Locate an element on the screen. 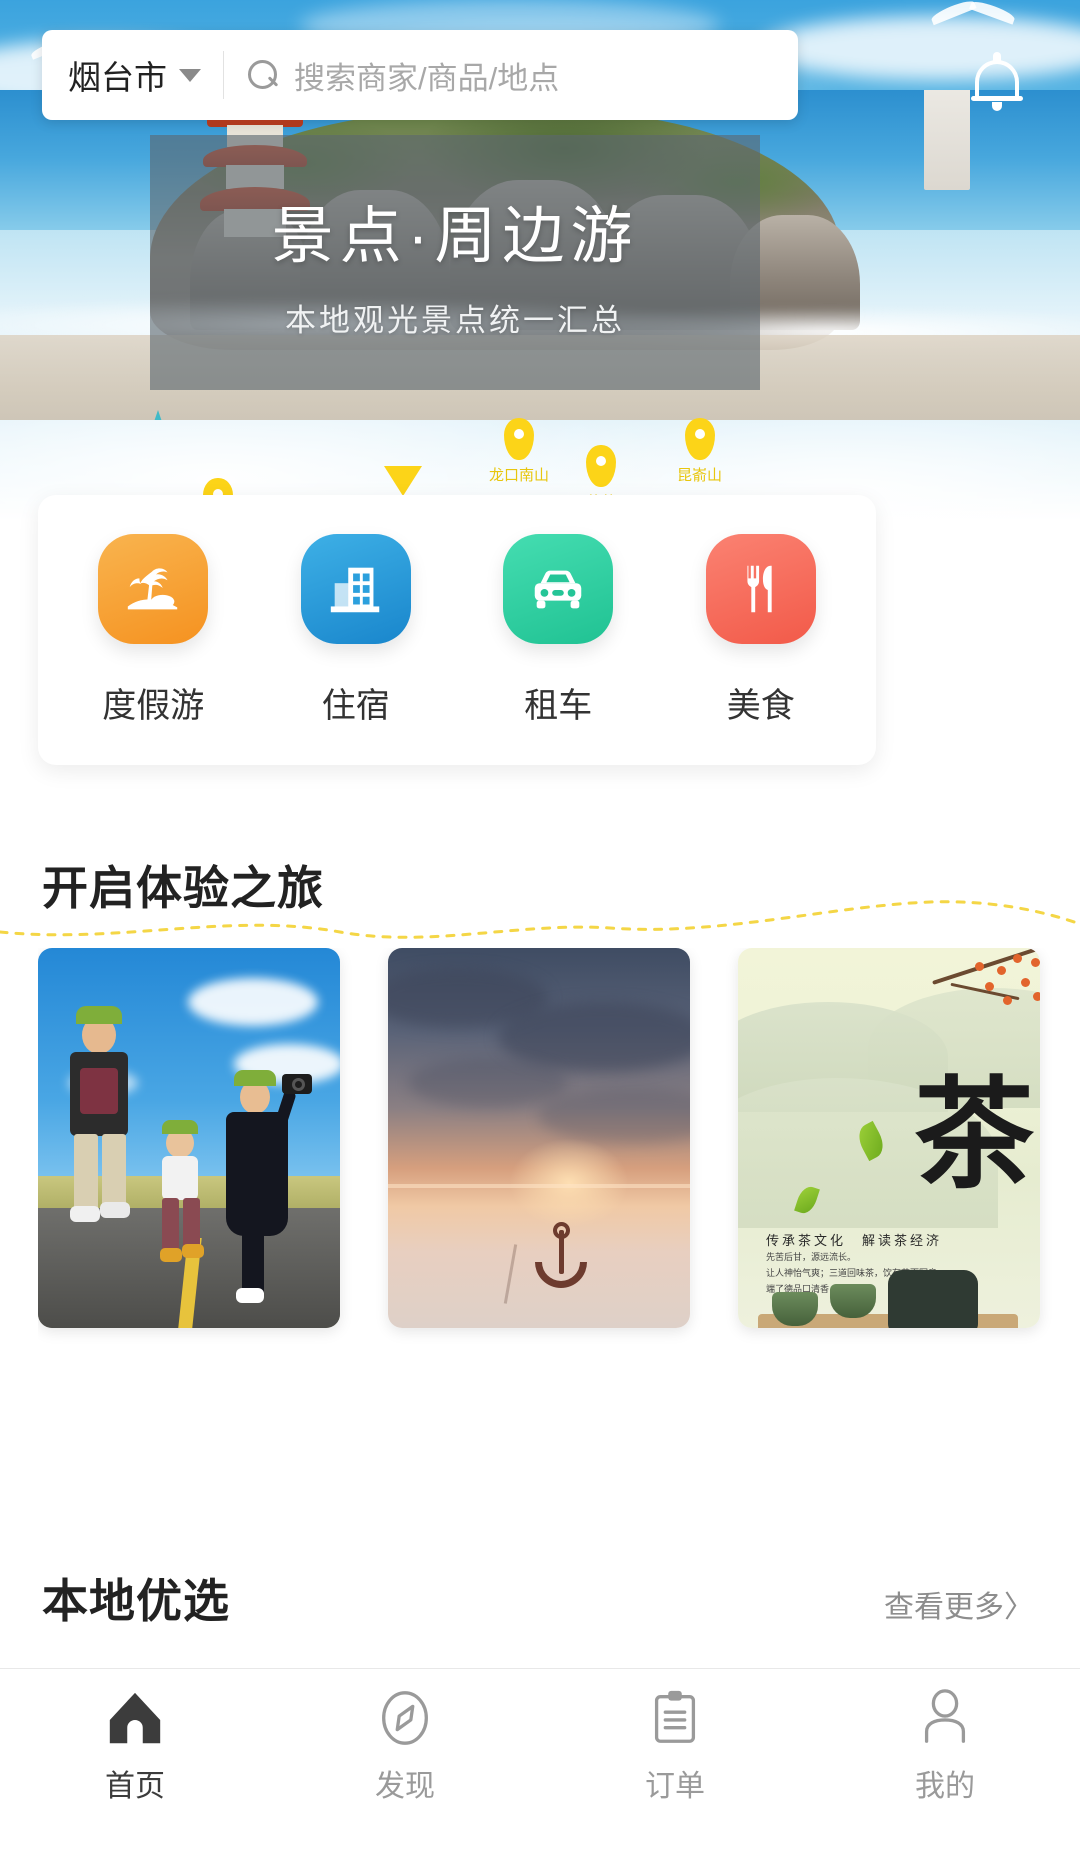  local-section-title: 本地优选 is located at coordinates (136, 1601).